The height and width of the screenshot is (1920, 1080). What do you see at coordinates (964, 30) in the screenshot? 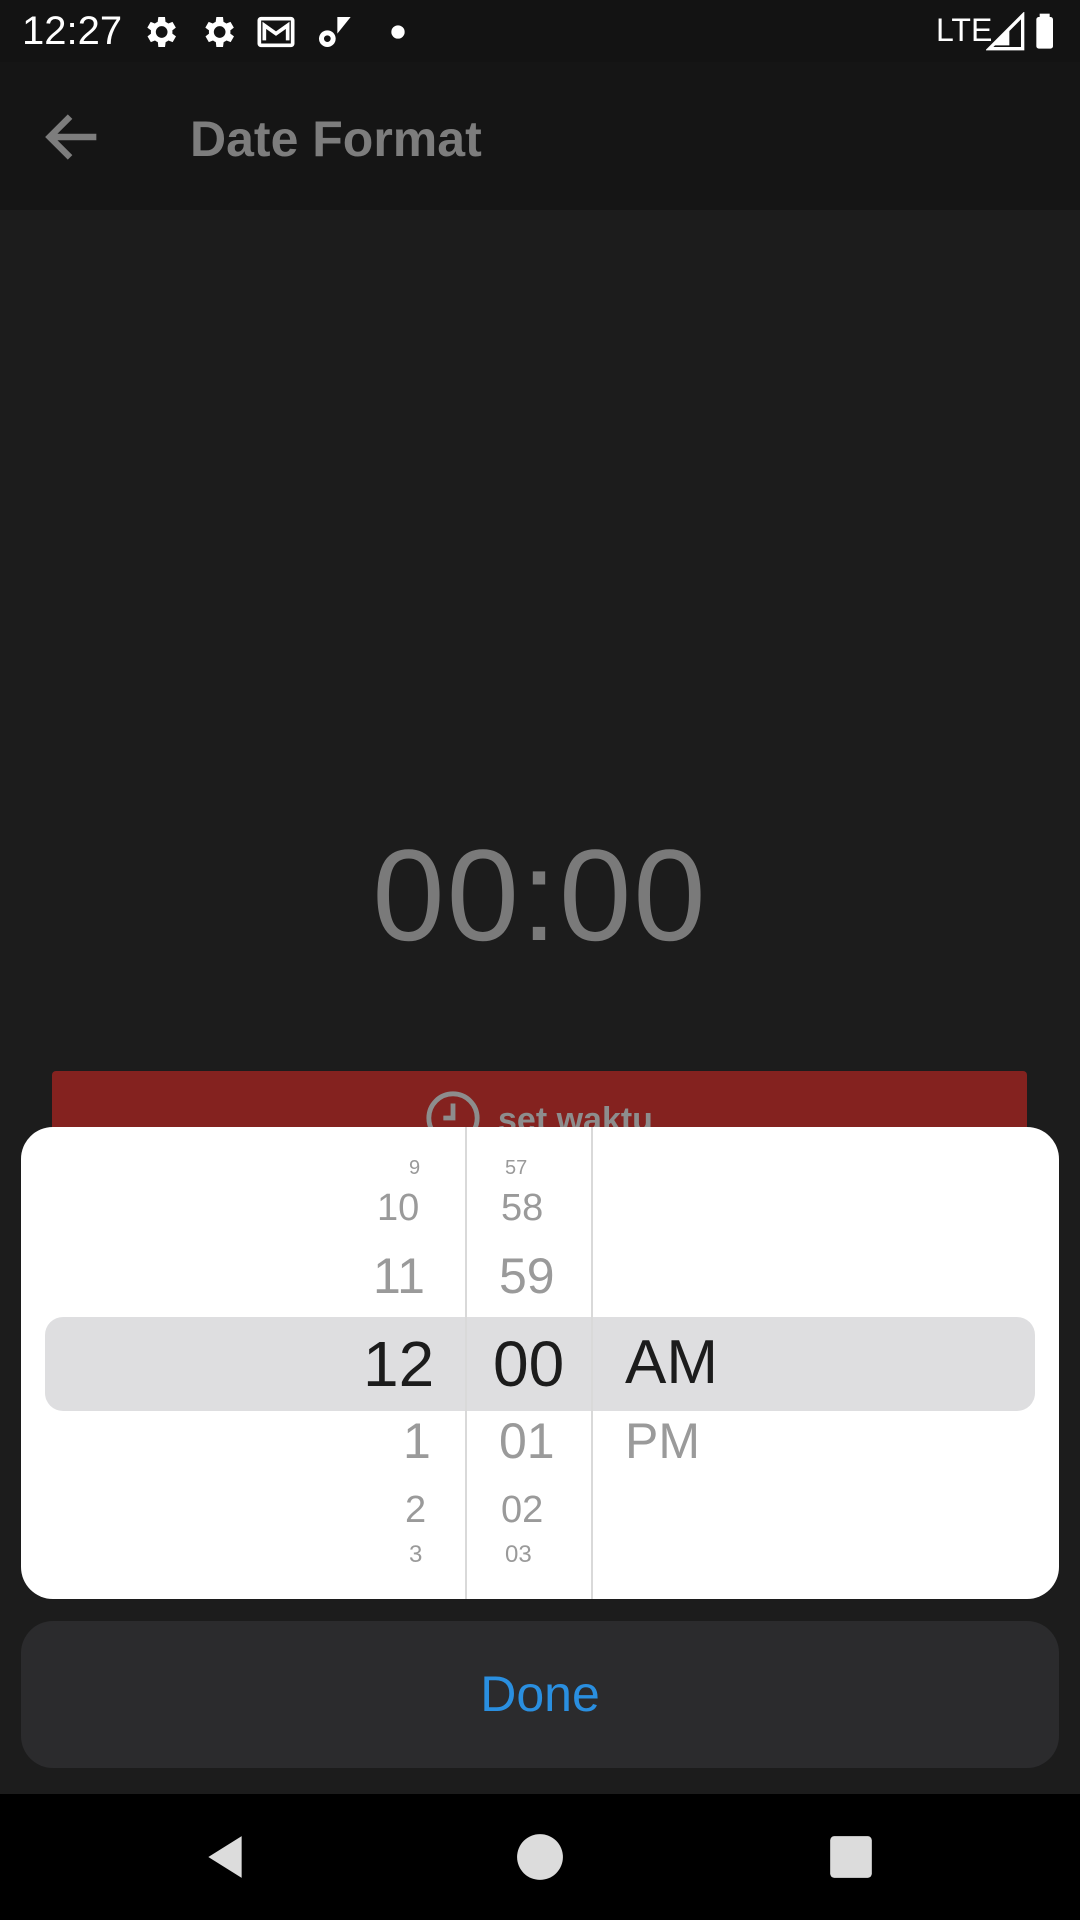
I see `network-type: LTE` at bounding box center [964, 30].